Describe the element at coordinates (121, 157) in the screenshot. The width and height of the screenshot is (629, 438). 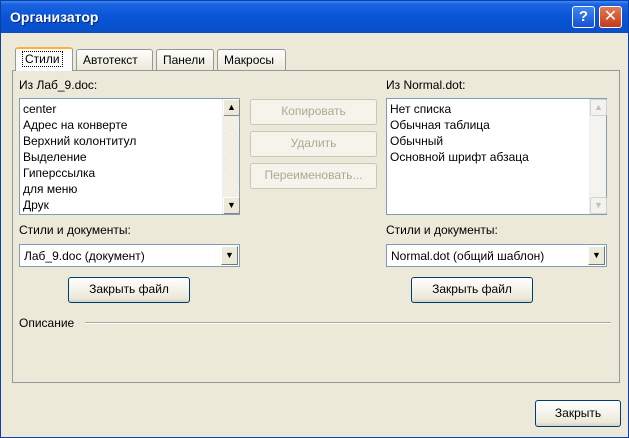
I see `list-item: Выделение` at that location.